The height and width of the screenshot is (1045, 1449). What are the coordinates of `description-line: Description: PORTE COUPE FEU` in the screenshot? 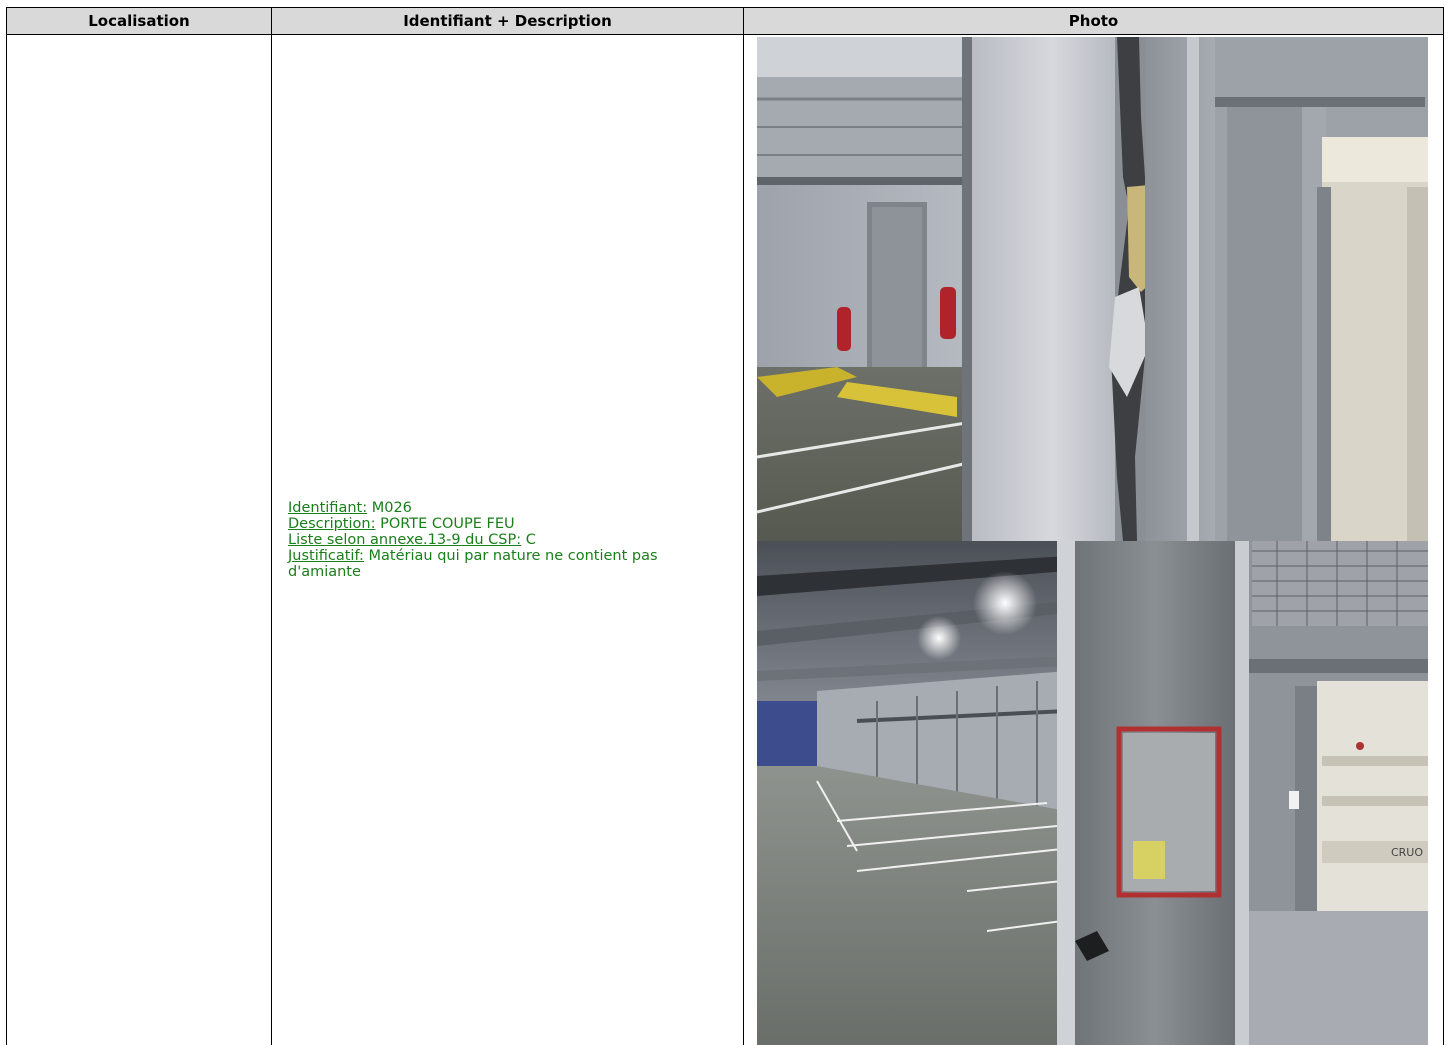 It's located at (508, 524).